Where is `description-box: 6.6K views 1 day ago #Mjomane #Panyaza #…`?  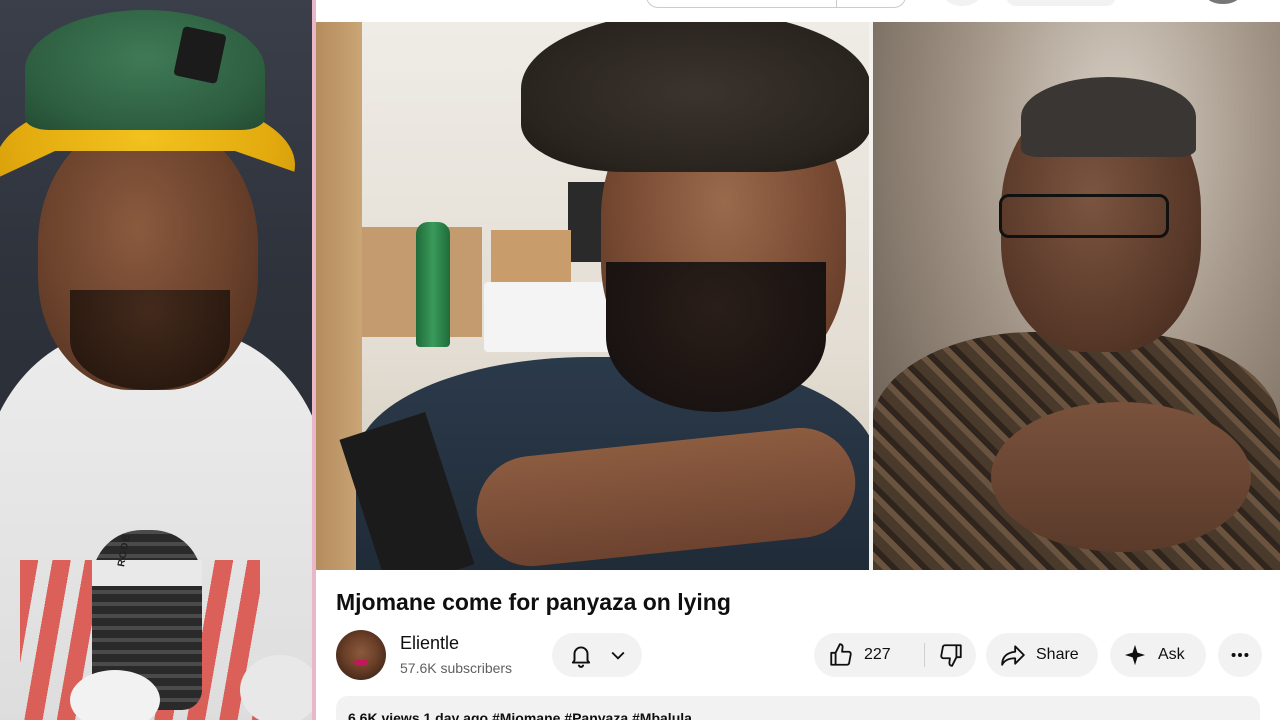
description-box: 6.6K views 1 day ago #Mjomane #Panyaza #… is located at coordinates (798, 708).